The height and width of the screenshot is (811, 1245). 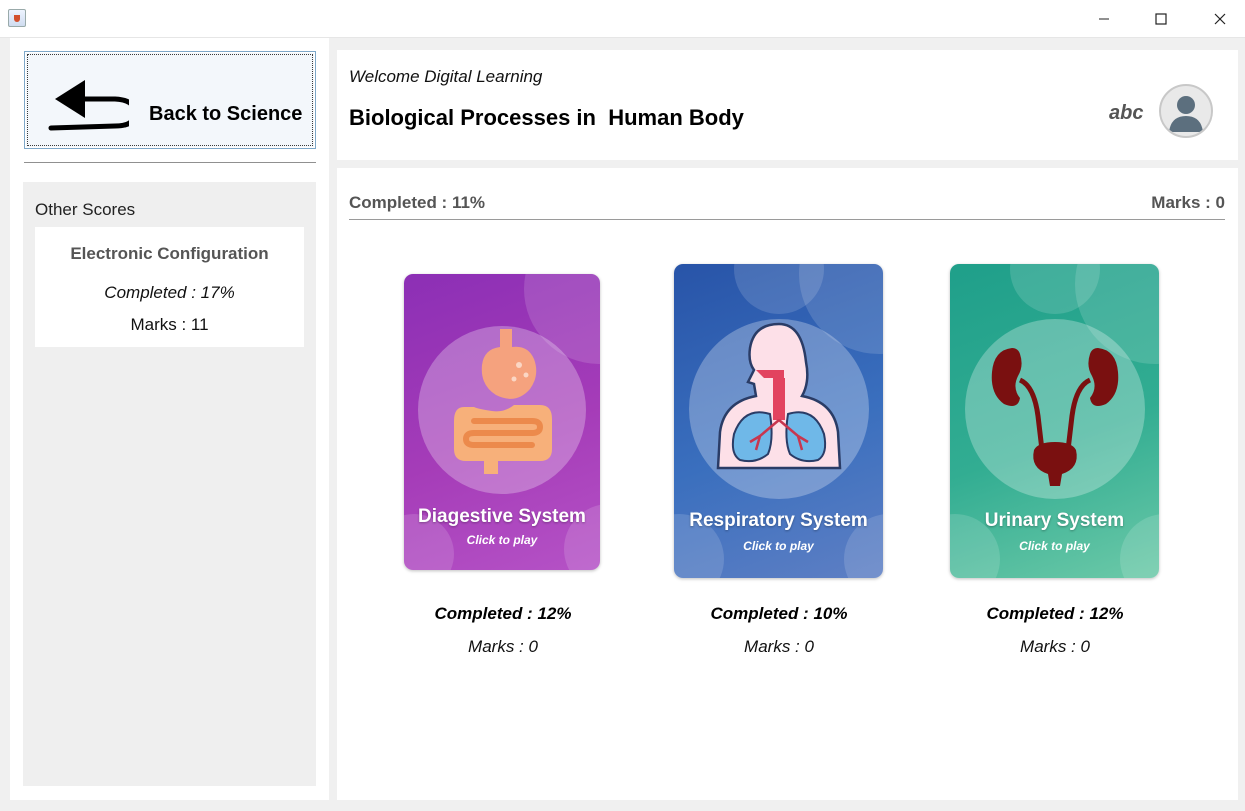 I want to click on maximize-button, so click(x=1161, y=19).